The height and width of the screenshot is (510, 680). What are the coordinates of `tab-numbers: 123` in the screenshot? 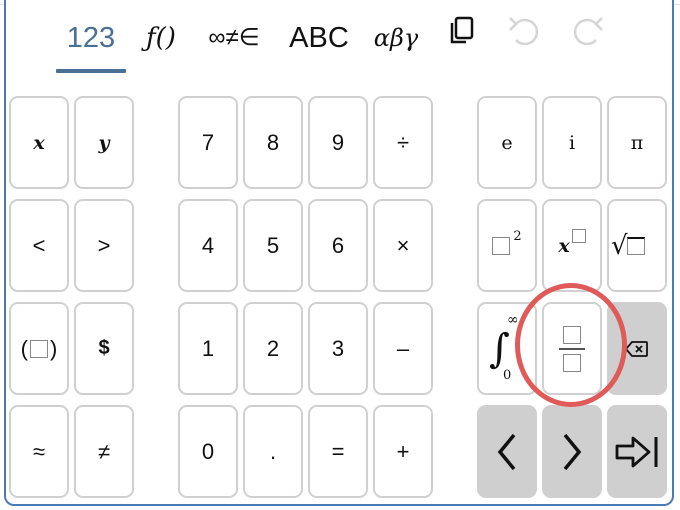 It's located at (91, 38).